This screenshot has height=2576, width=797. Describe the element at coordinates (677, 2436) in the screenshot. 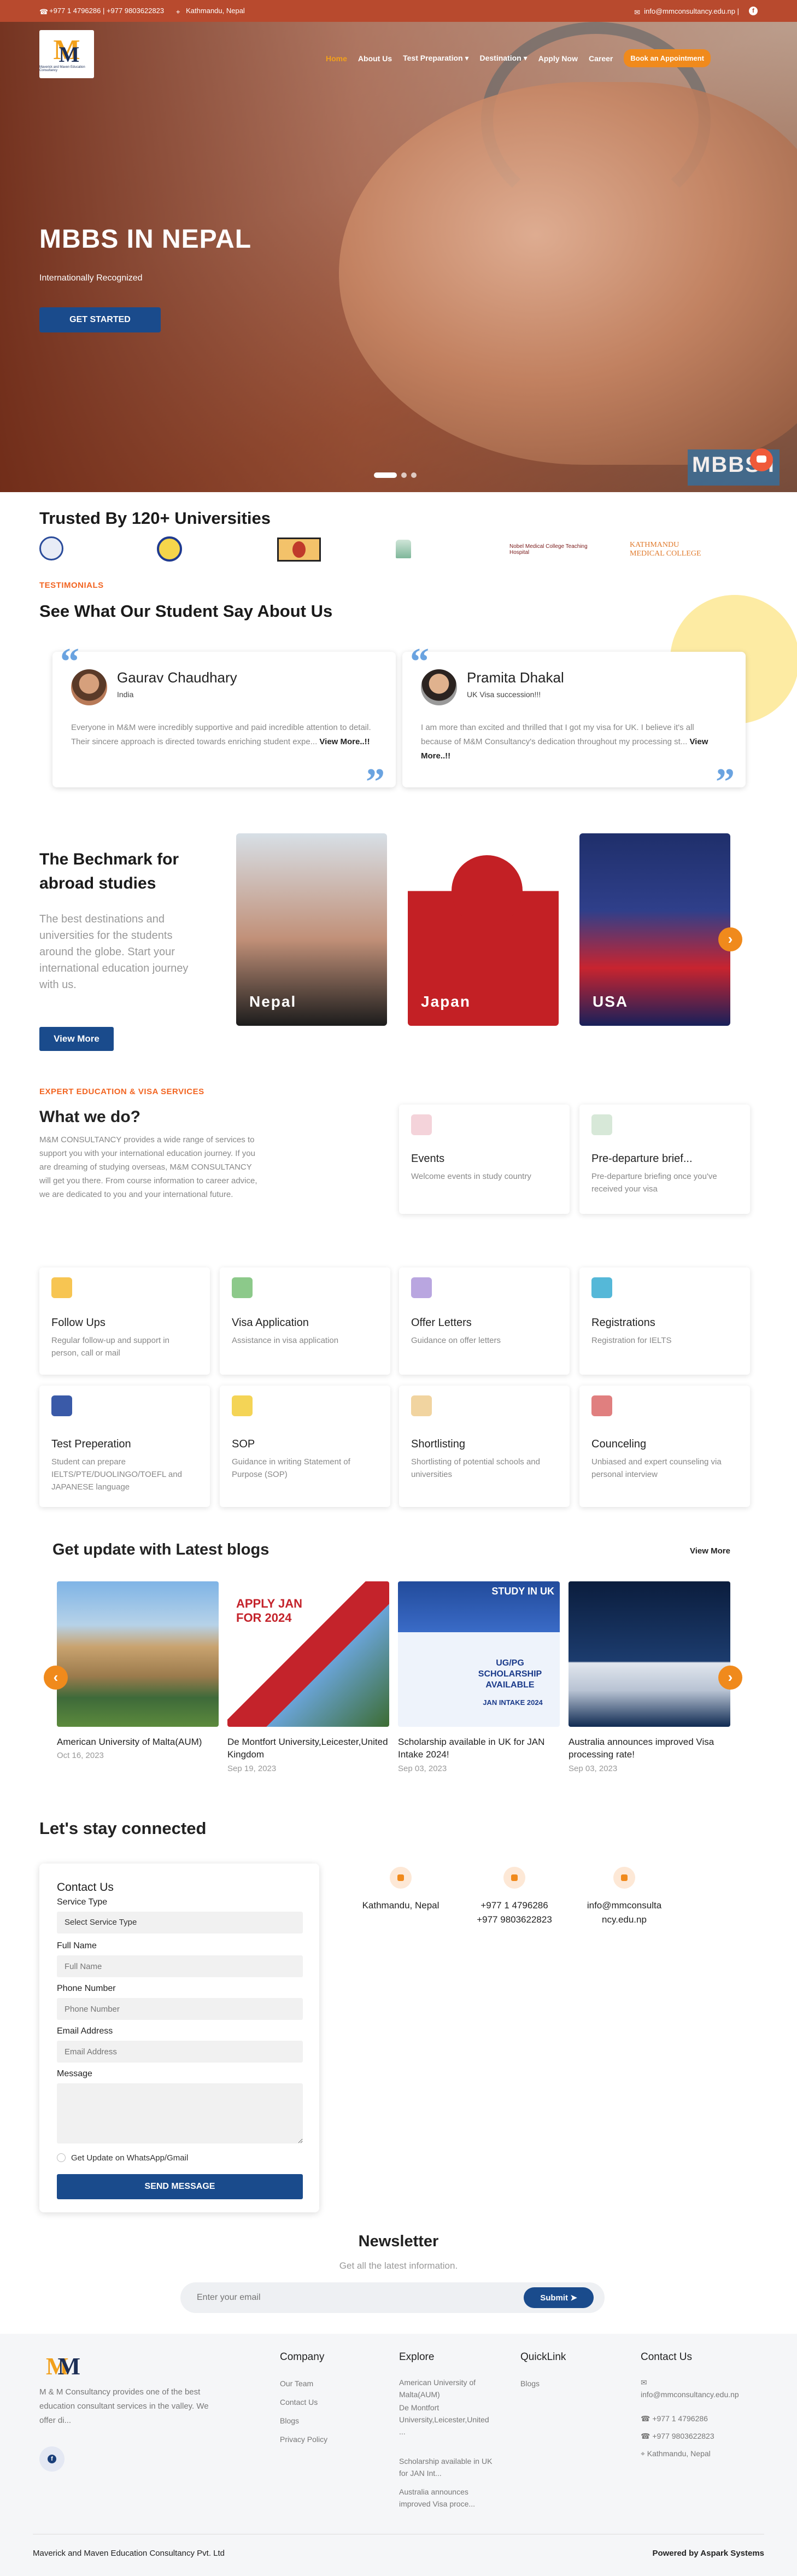

I see `footer-contact-phone: ☎ +977 9803622823` at that location.